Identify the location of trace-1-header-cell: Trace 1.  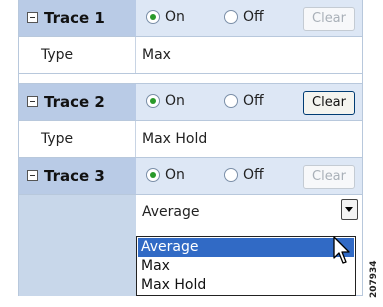
(77, 18).